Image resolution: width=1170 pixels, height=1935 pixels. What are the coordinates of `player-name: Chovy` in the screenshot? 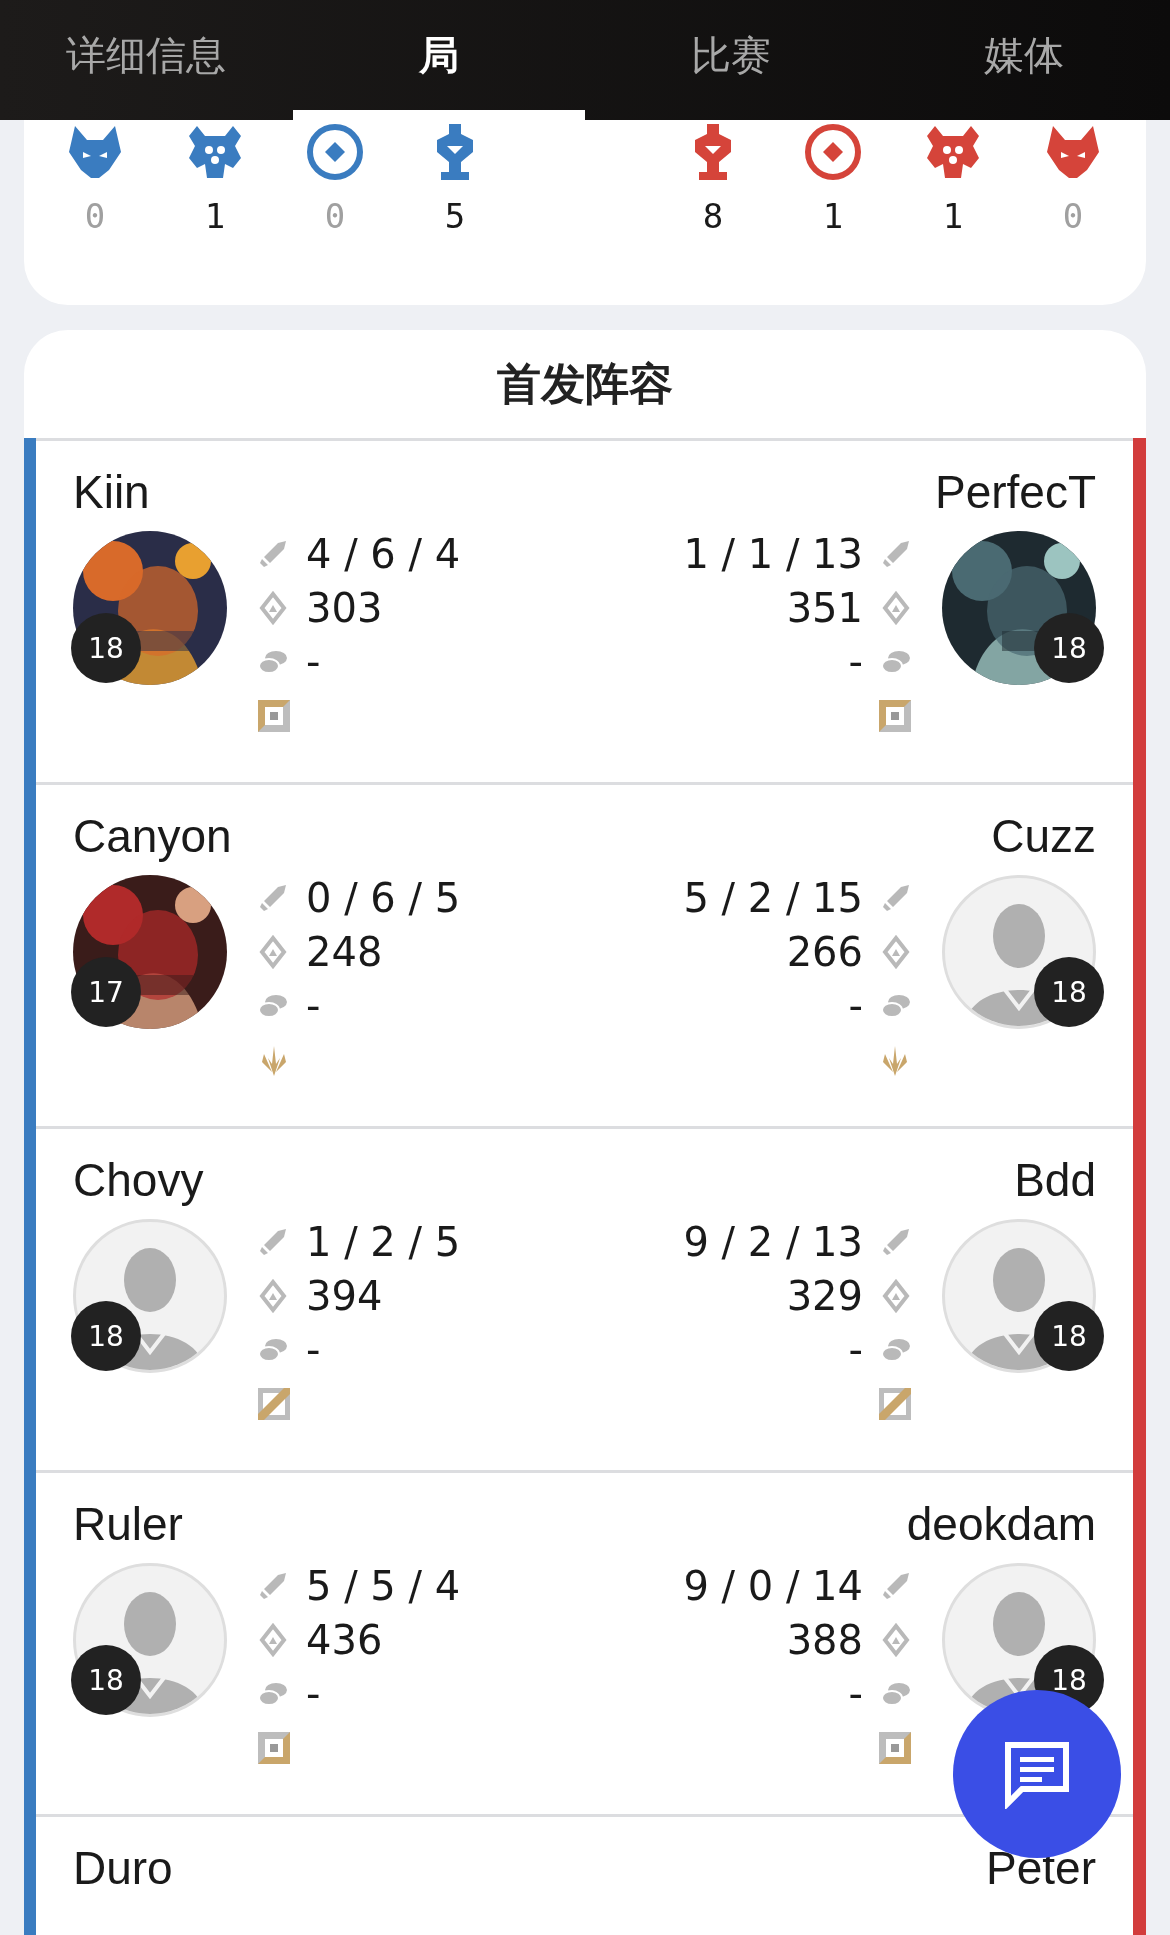 It's located at (138, 1180).